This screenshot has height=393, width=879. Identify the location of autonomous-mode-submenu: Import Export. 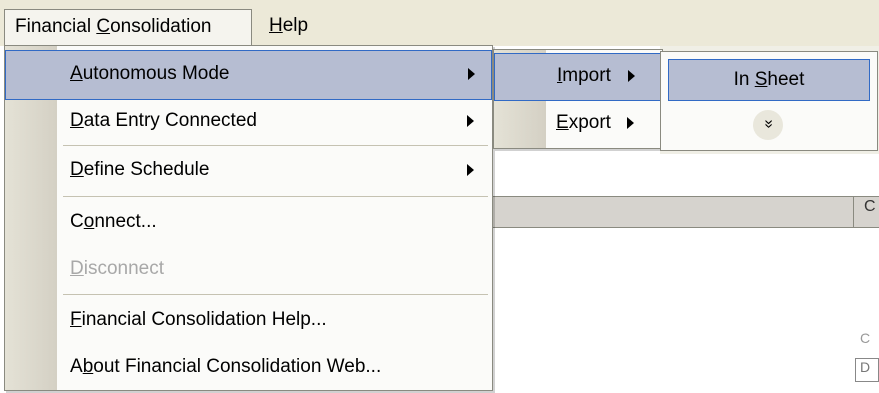
(578, 99).